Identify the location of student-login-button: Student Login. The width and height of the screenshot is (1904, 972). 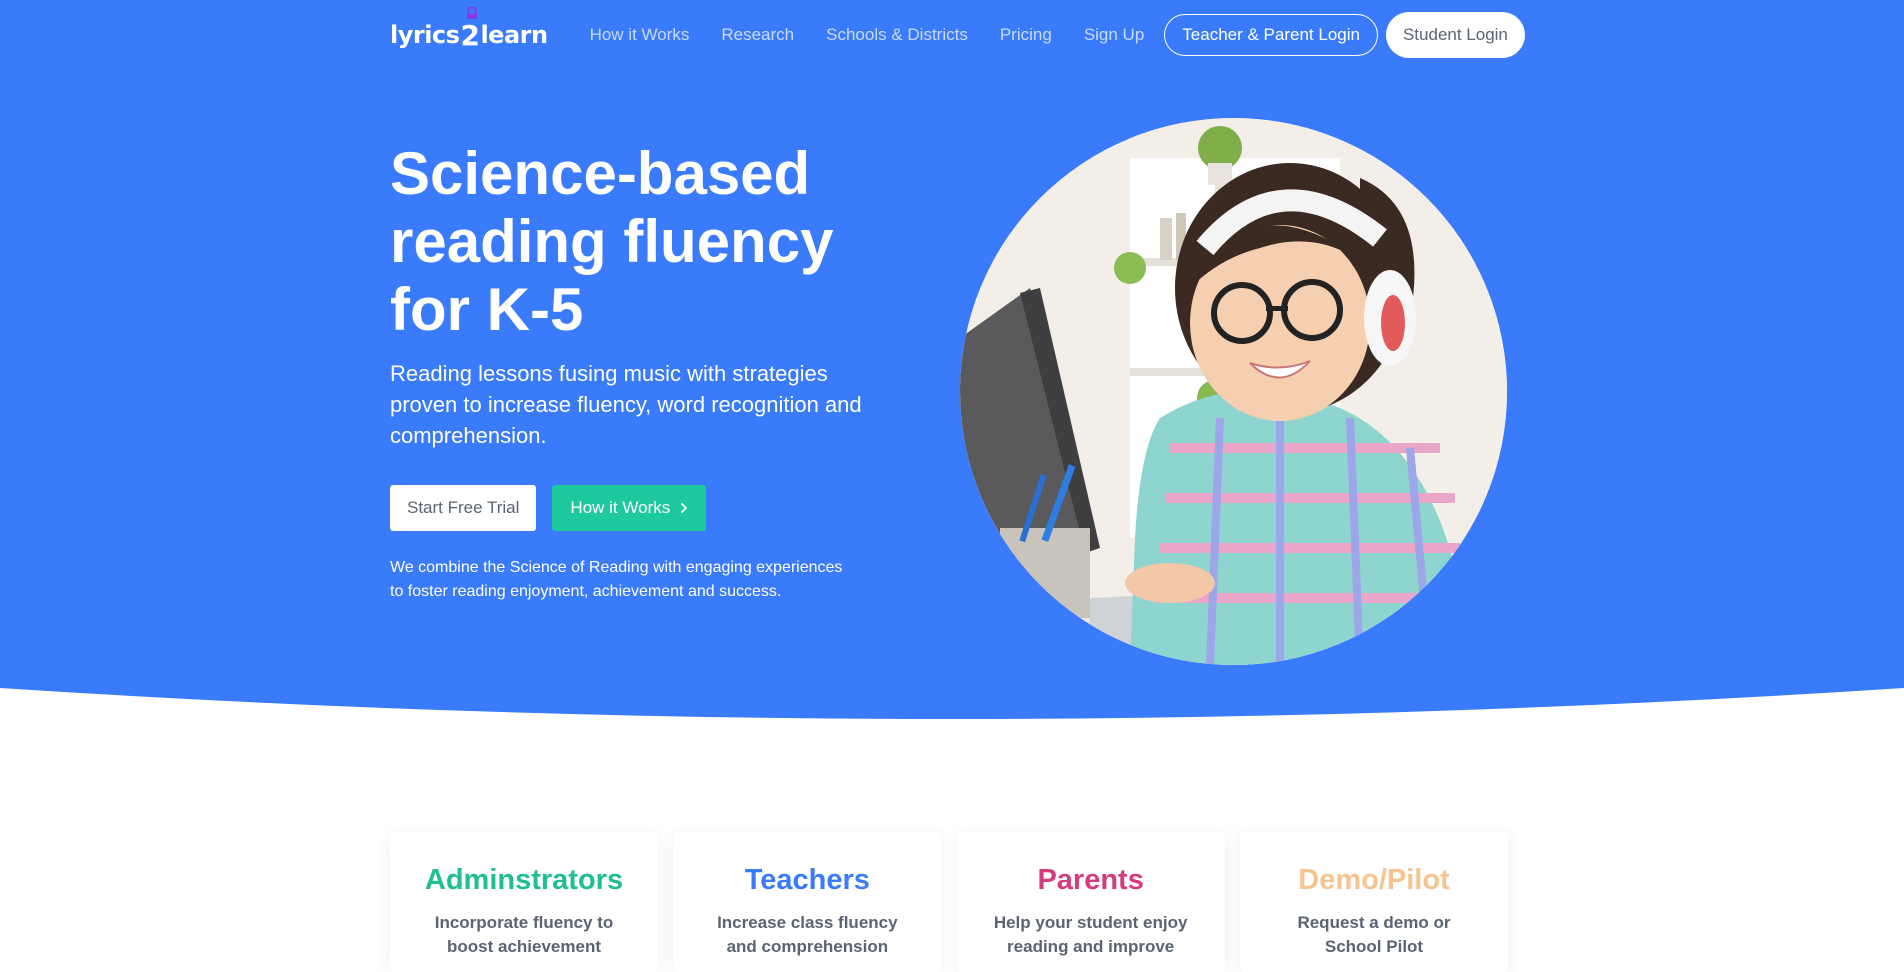
(1455, 35).